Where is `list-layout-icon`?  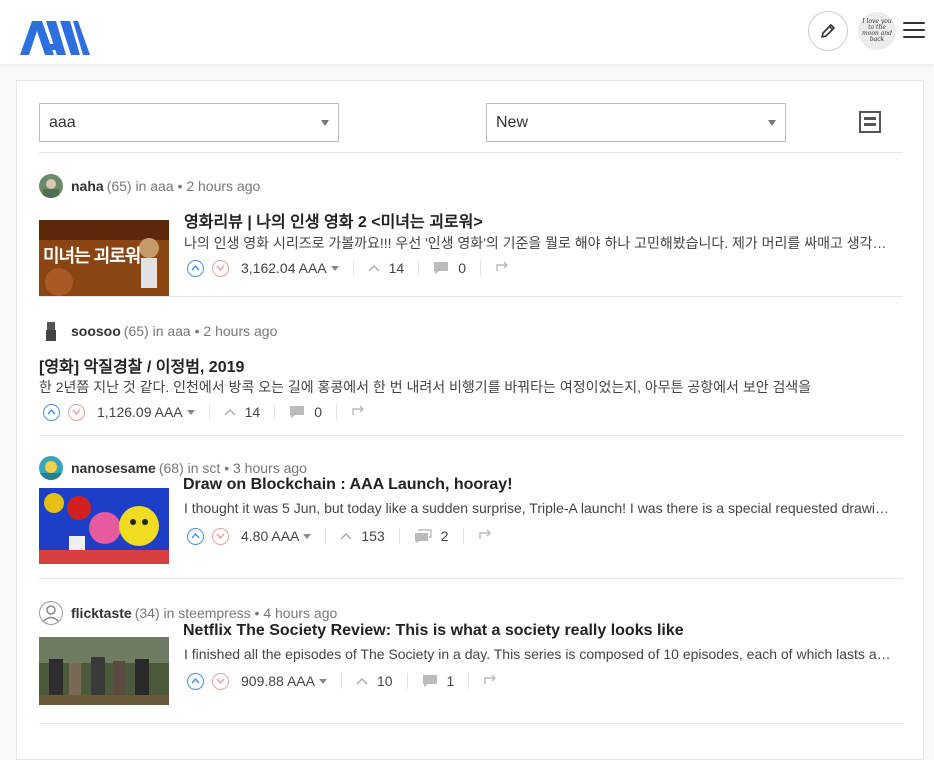
list-layout-icon is located at coordinates (870, 122).